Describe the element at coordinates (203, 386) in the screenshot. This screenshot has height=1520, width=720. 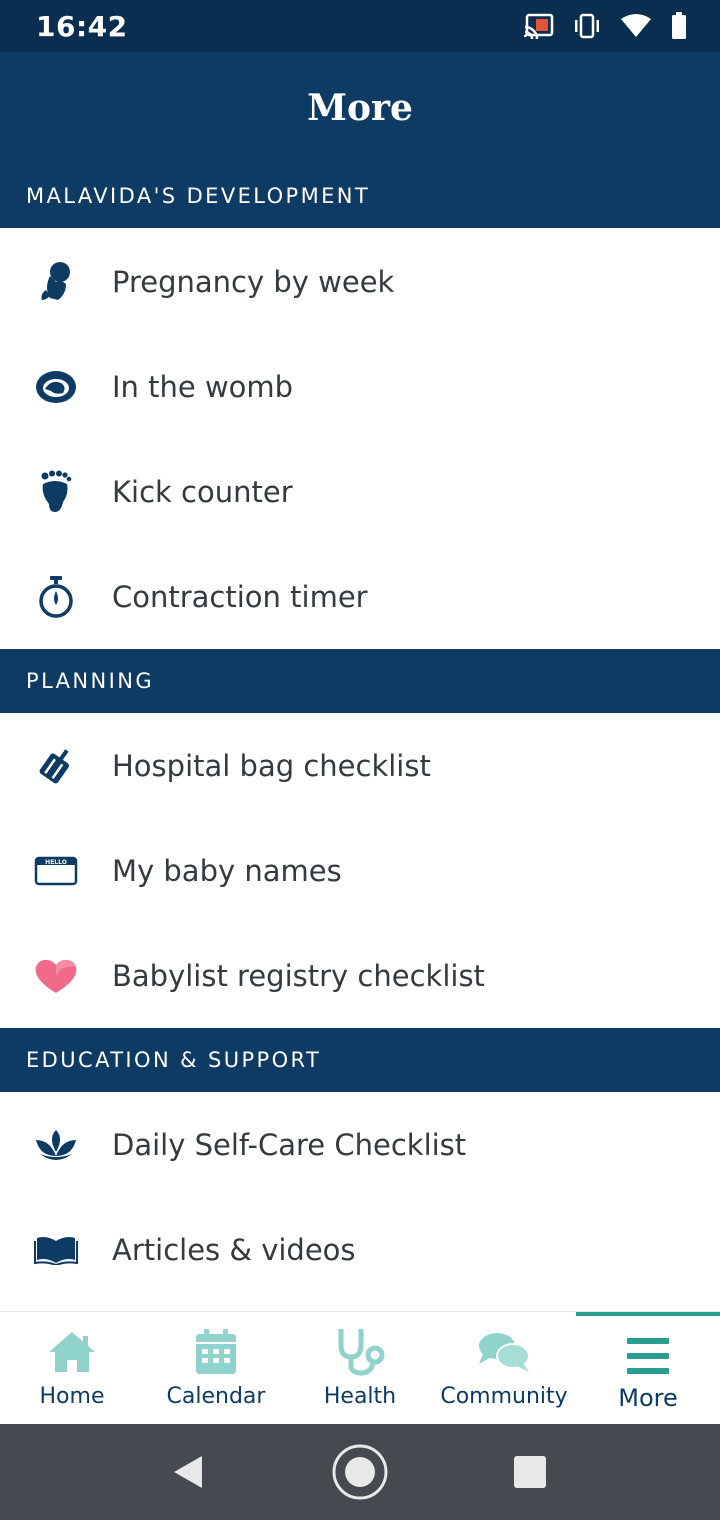
I see `menu-item-label: In the womb` at that location.